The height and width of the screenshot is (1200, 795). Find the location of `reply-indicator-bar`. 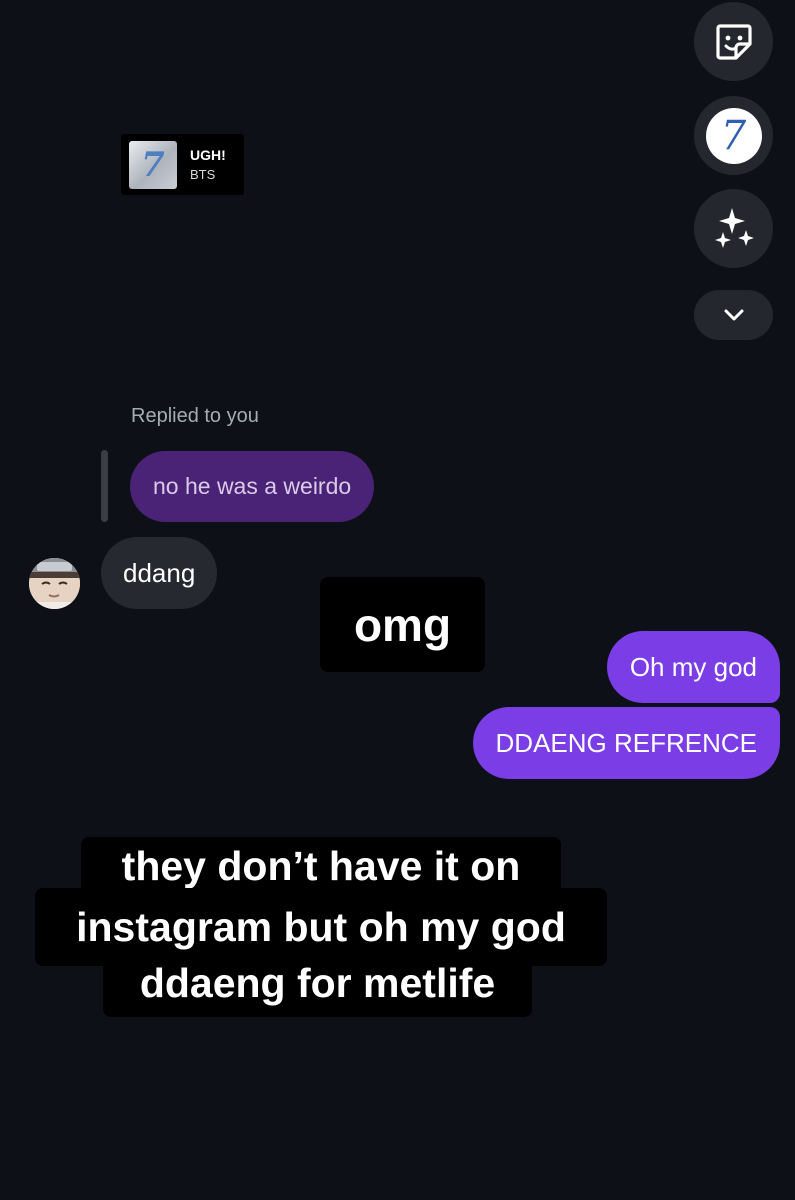

reply-indicator-bar is located at coordinates (104, 486).